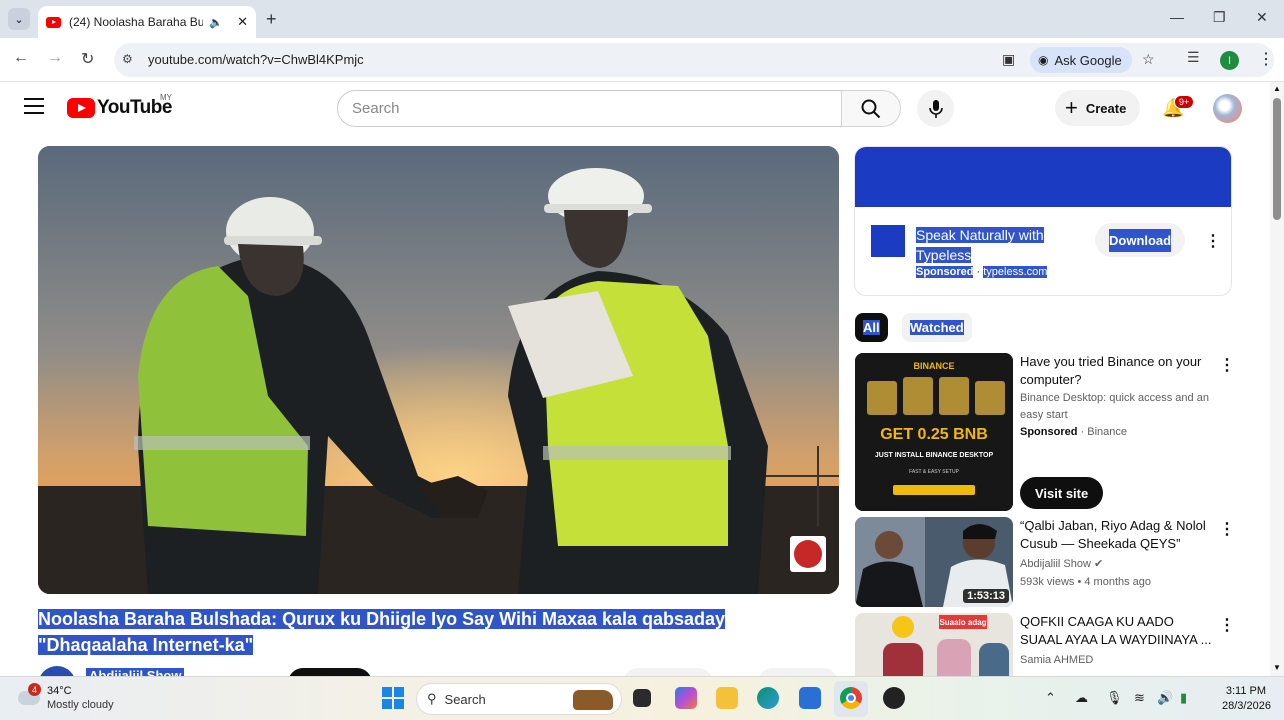 This screenshot has height=720, width=1284. What do you see at coordinates (1116, 371) in the screenshot?
I see `rec-title: Have you tried Binance on your computer?` at bounding box center [1116, 371].